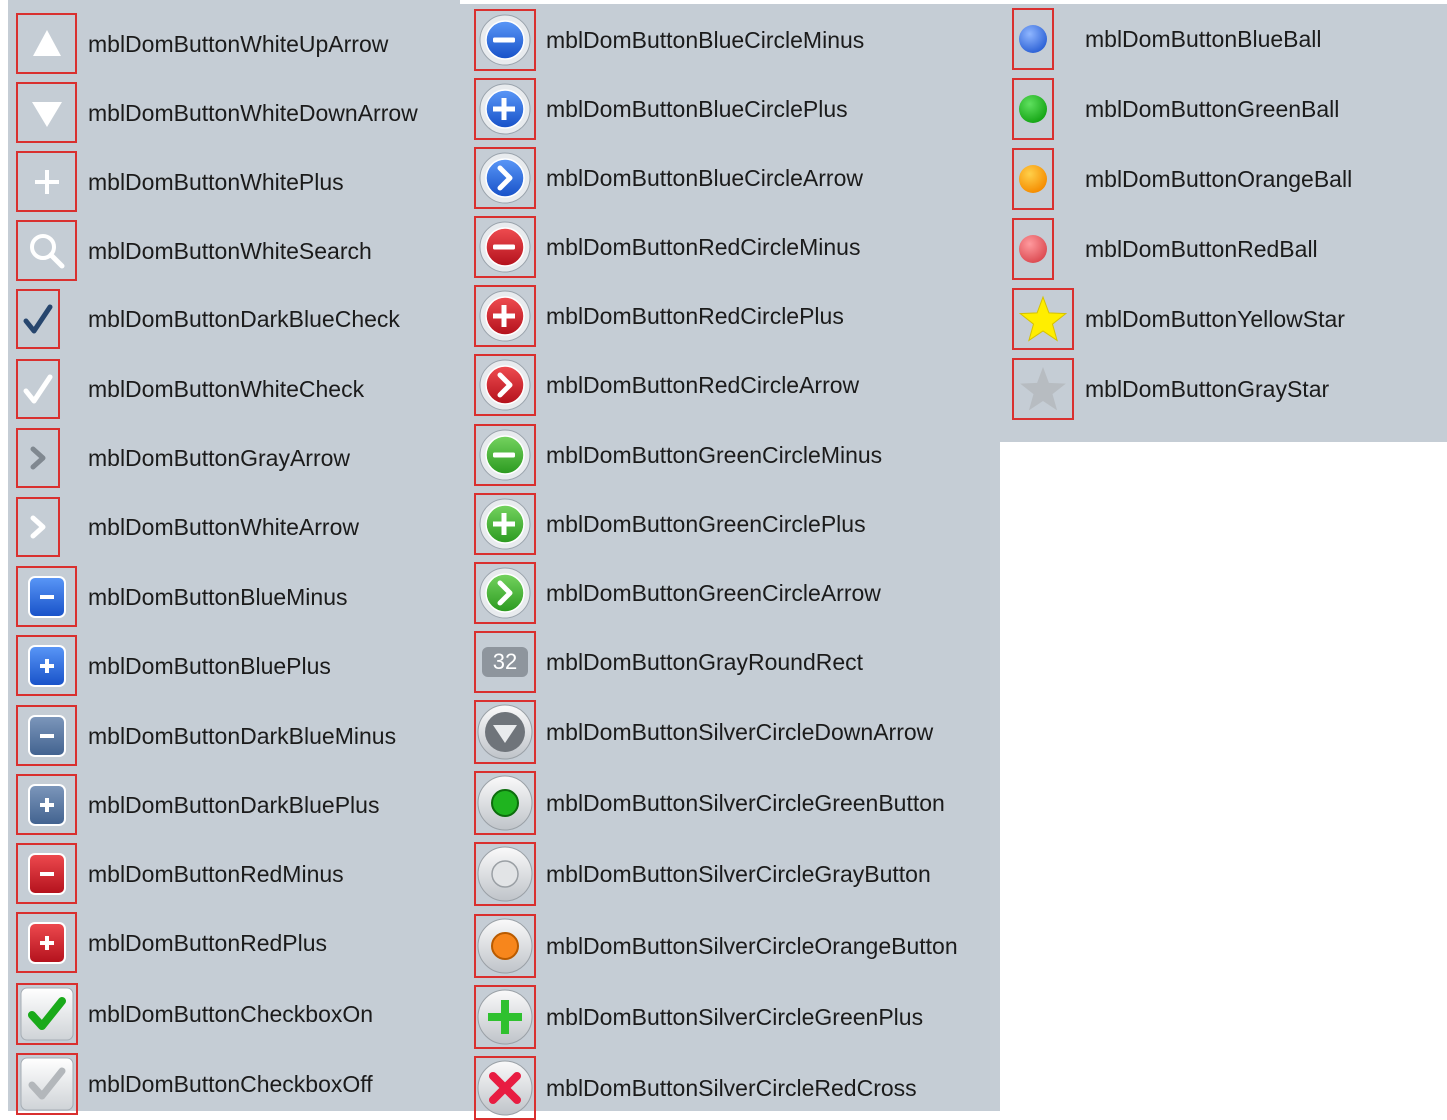 This screenshot has height=1120, width=1447. Describe the element at coordinates (46, 873) in the screenshot. I see `red-minus-icon` at that location.